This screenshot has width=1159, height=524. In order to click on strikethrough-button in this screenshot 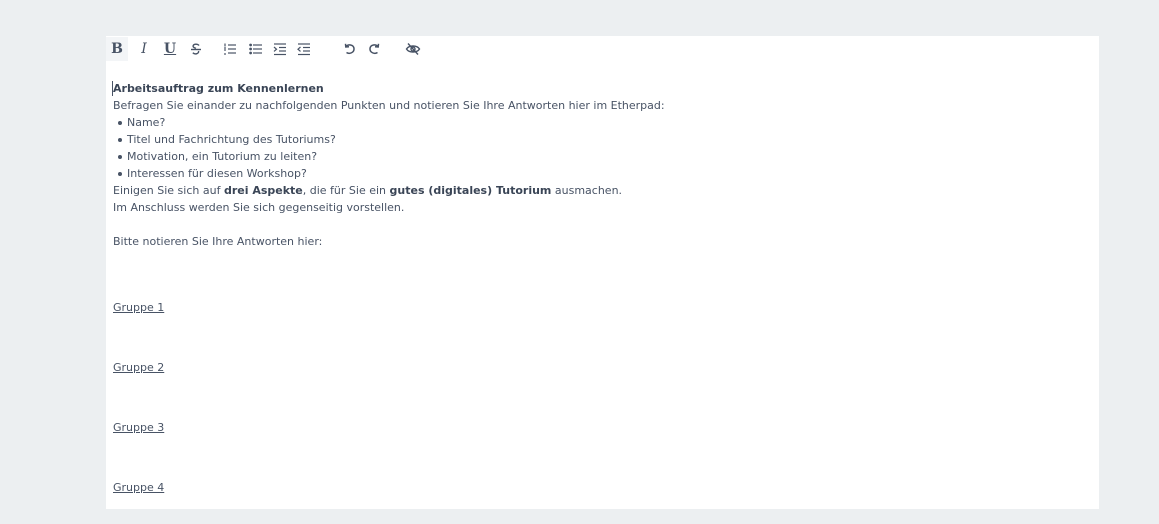, I will do `click(196, 49)`.